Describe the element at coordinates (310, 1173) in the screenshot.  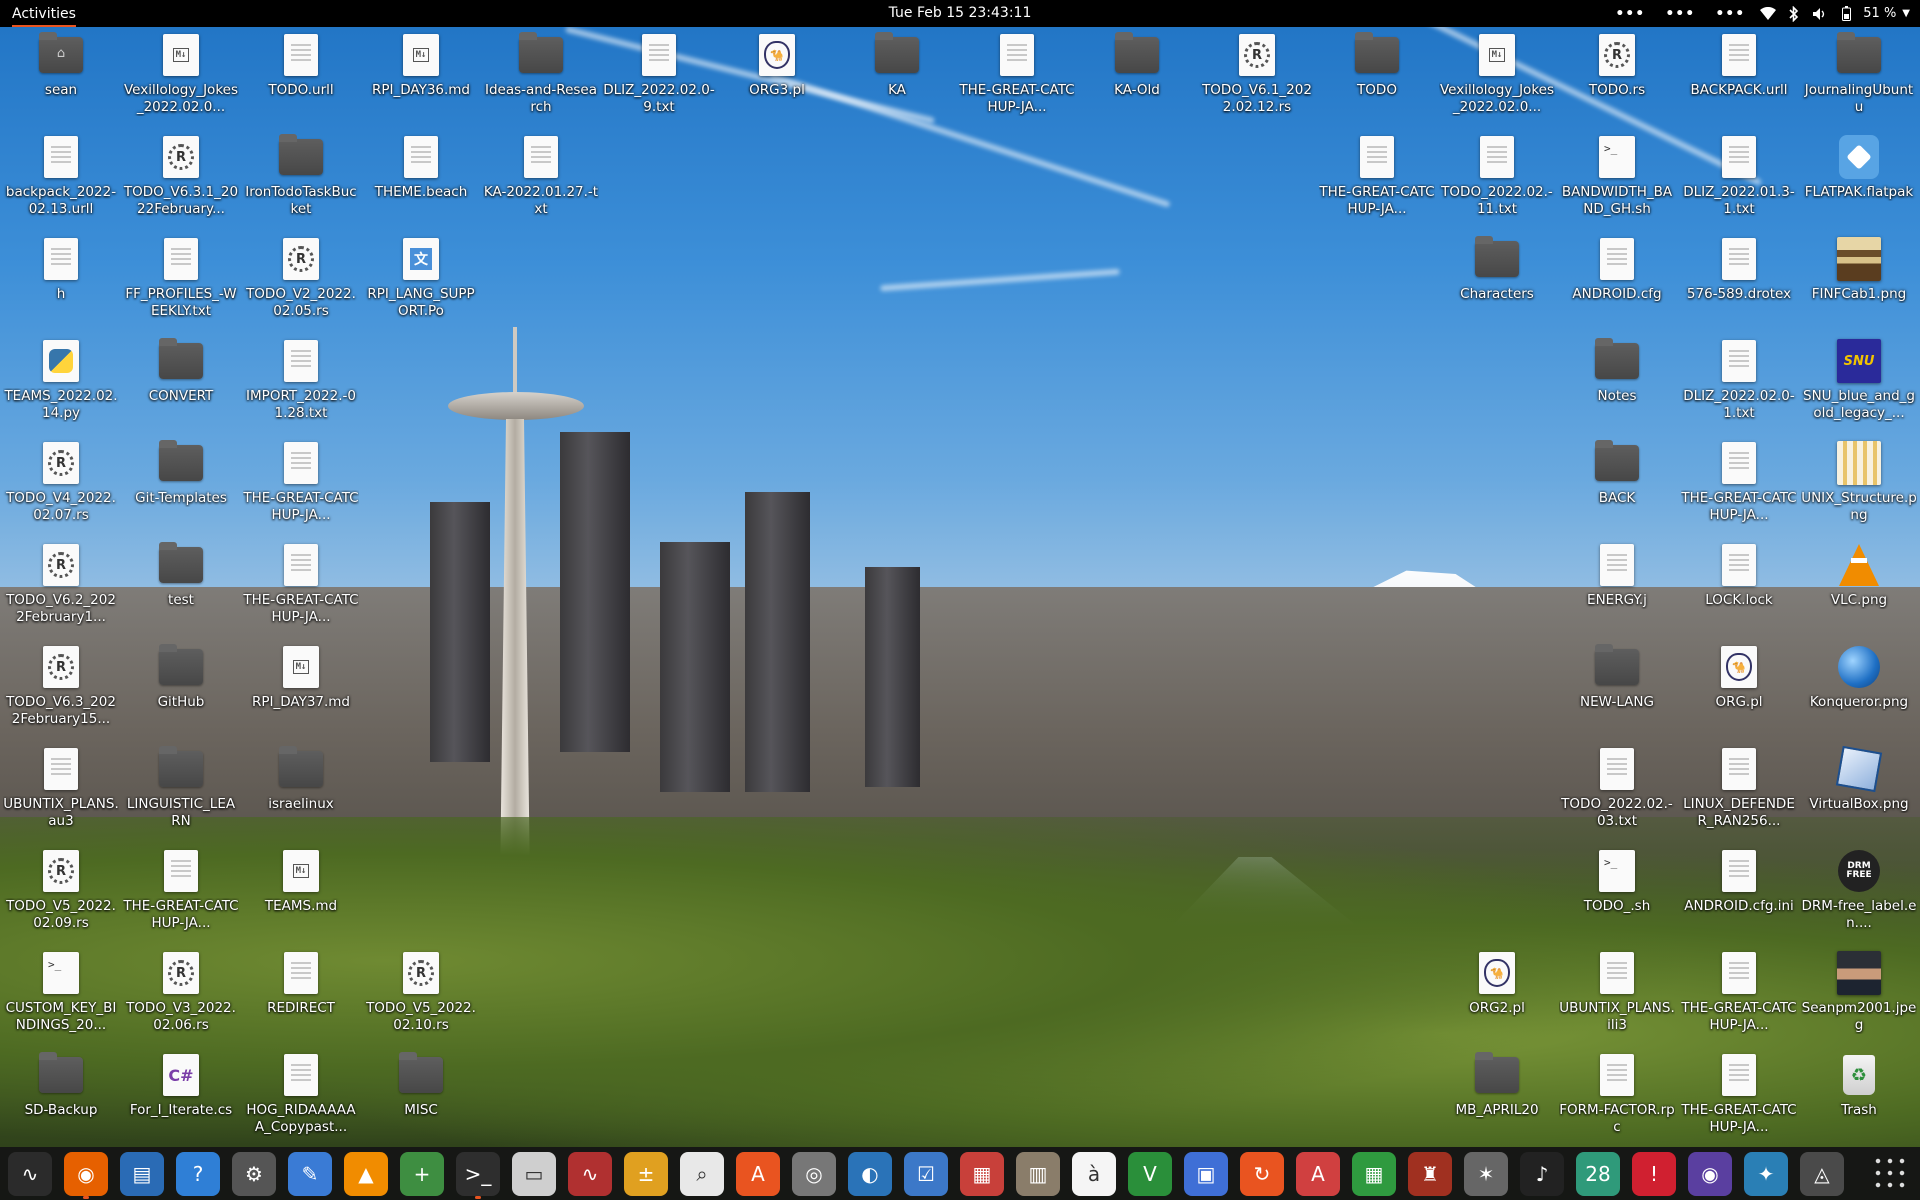
I see `text-editor-icon: ✎` at that location.